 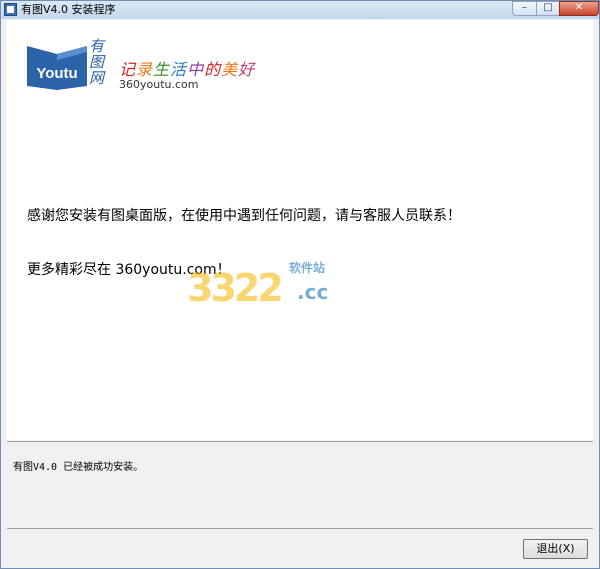 What do you see at coordinates (235, 288) in the screenshot?
I see `watermark-number: 3322` at bounding box center [235, 288].